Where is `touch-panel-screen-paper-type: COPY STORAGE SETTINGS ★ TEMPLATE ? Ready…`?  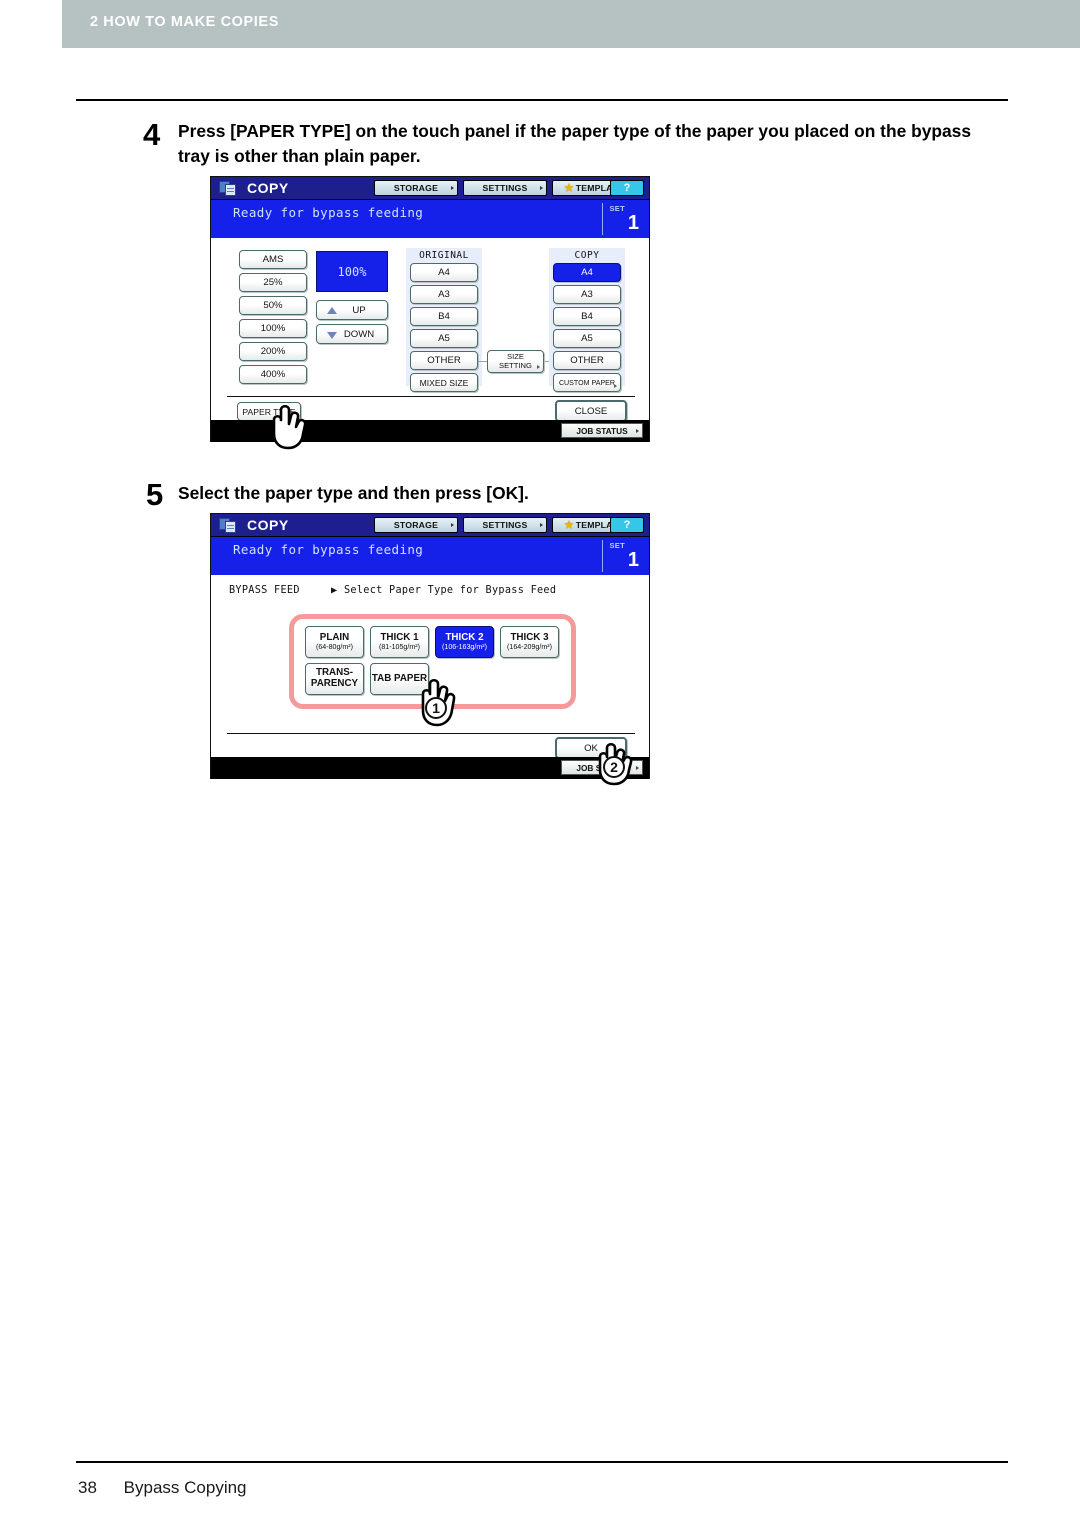
touch-panel-screen-paper-type: COPY STORAGE SETTINGS ★ TEMPLATE ? Ready… is located at coordinates (430, 646).